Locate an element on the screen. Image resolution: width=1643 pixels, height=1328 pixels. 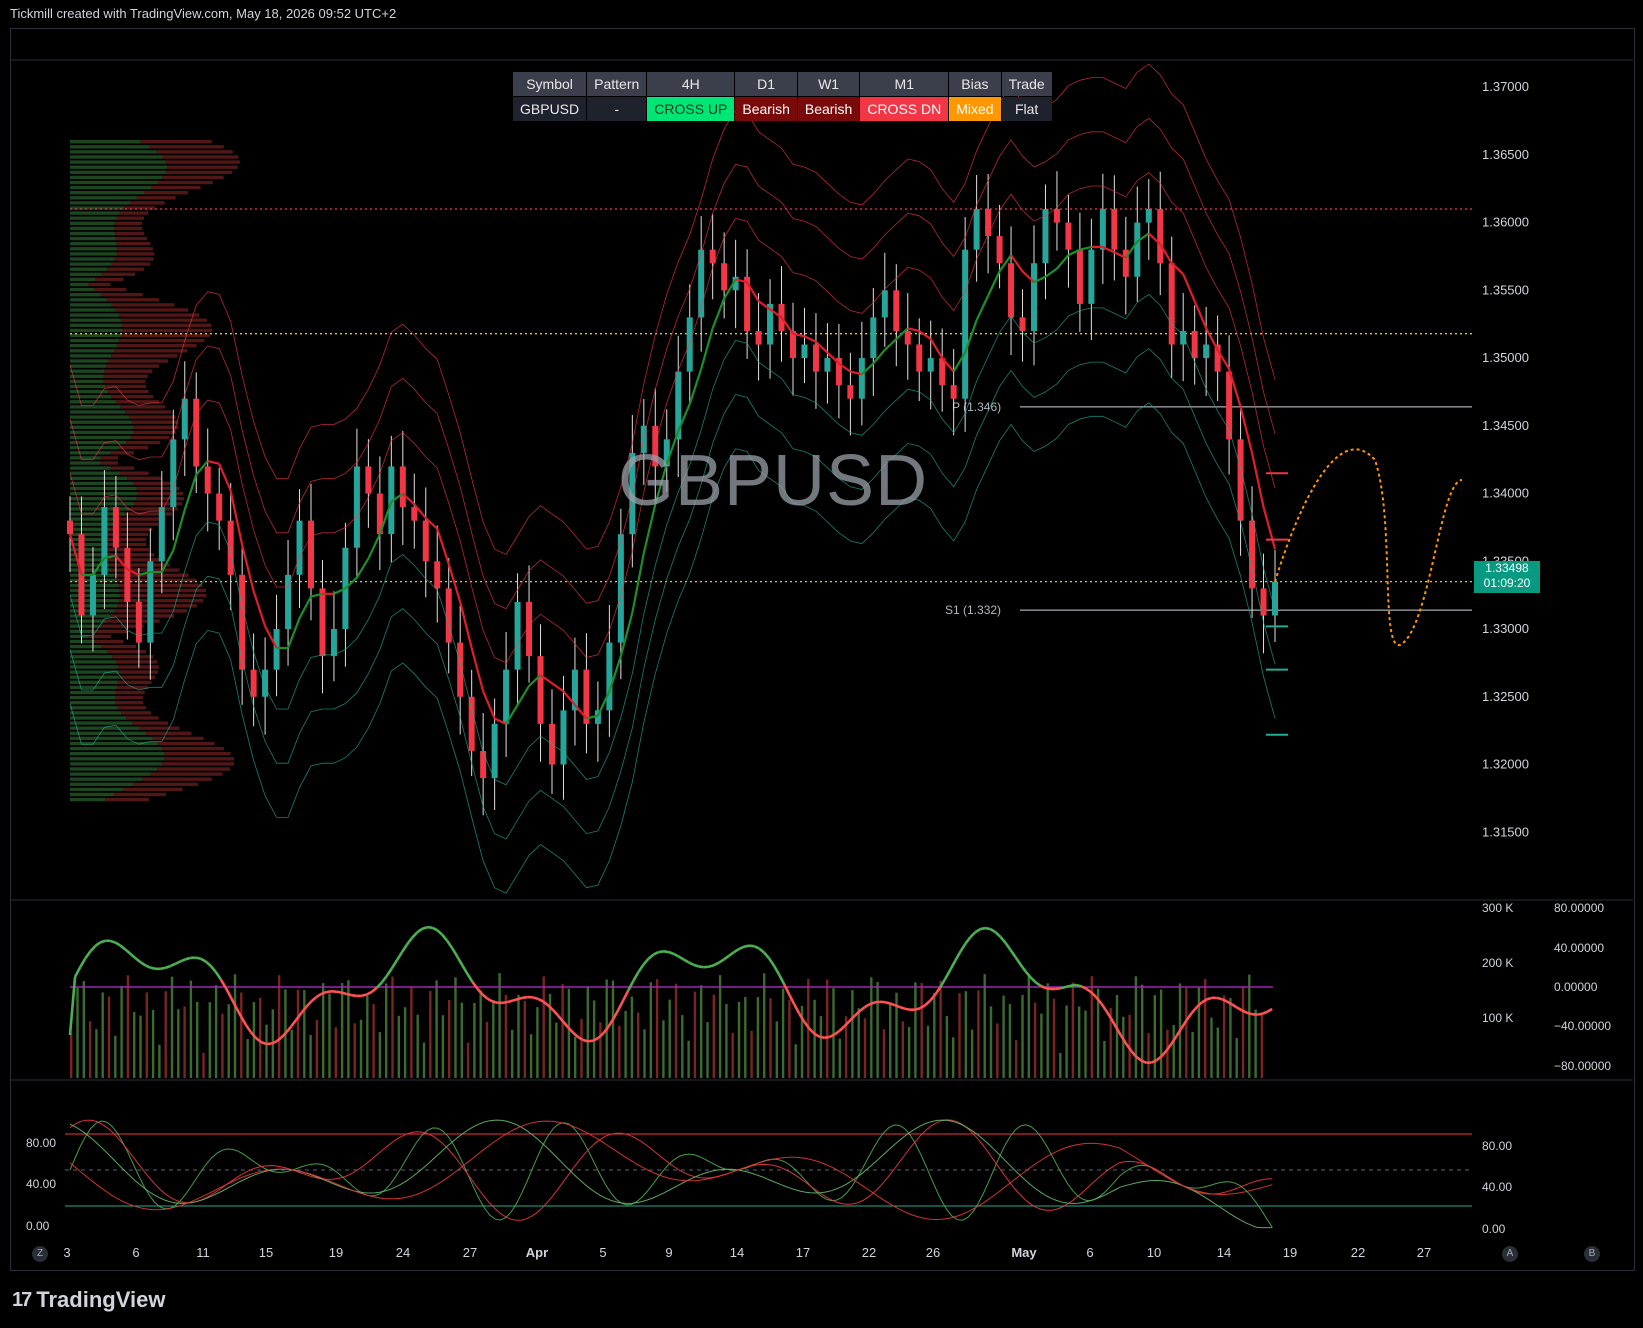
time-axis-tick: 26 is located at coordinates (933, 1252).